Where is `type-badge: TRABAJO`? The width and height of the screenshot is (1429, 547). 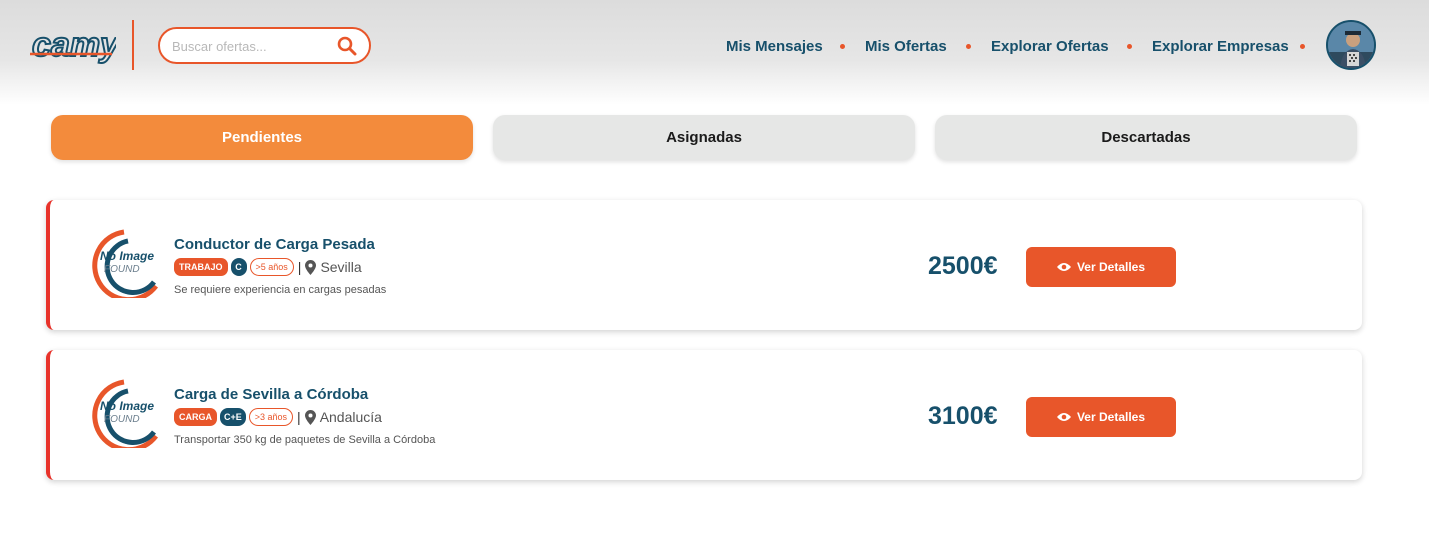
type-badge: TRABAJO is located at coordinates (201, 267).